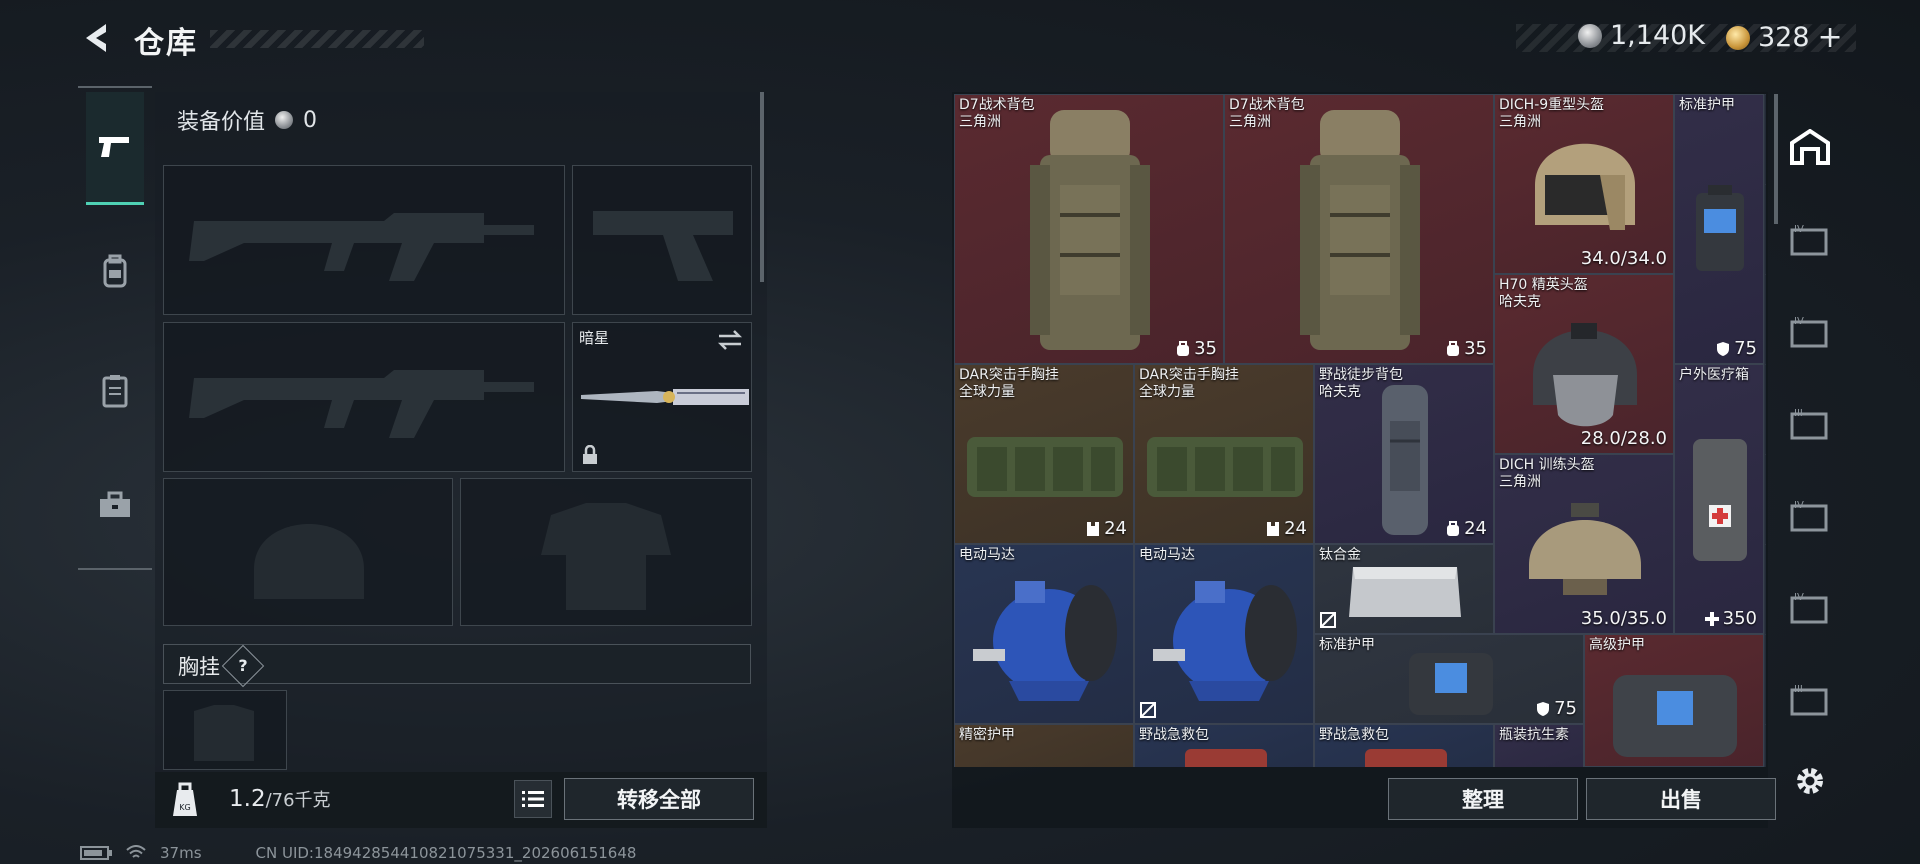 The height and width of the screenshot is (864, 1920). What do you see at coordinates (1453, 348) in the screenshot?
I see `bag-icon` at bounding box center [1453, 348].